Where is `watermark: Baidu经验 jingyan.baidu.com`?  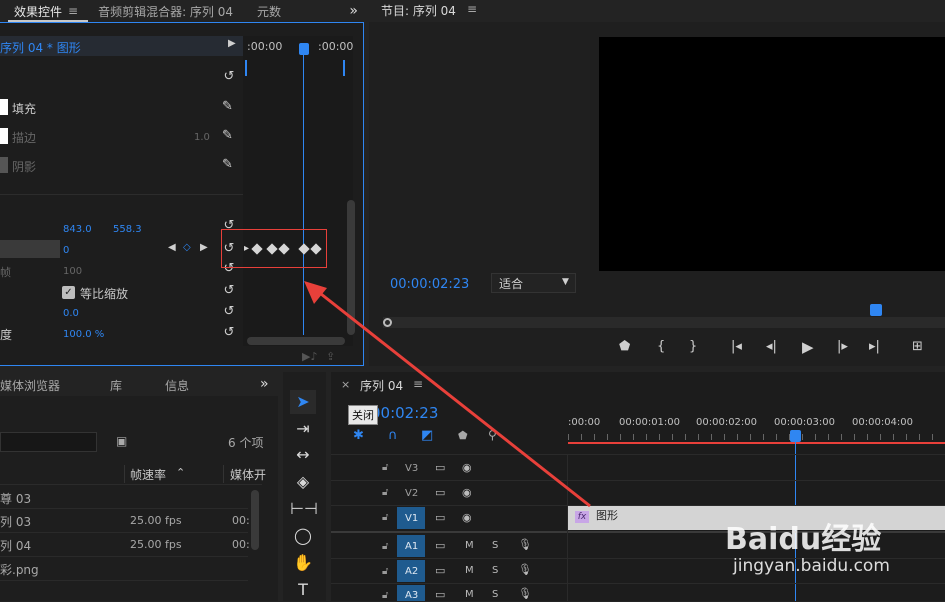 watermark: Baidu经验 jingyan.baidu.com is located at coordinates (835, 556).